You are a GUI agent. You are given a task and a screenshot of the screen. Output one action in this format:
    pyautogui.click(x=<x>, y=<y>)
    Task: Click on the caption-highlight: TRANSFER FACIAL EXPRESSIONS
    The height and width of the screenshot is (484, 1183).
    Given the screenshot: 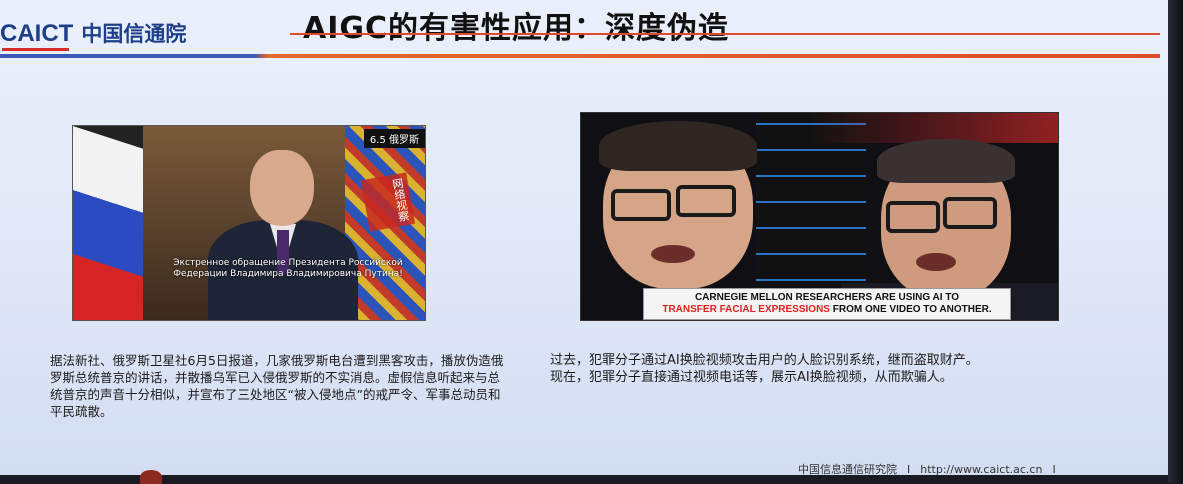 What is the action you would take?
    pyautogui.click(x=746, y=309)
    